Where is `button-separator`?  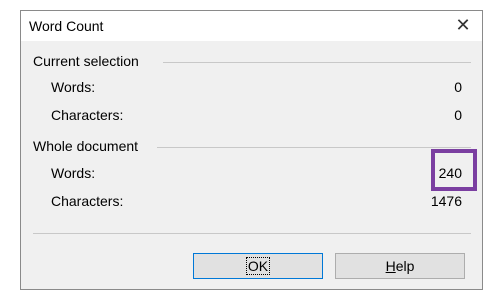 button-separator is located at coordinates (252, 233).